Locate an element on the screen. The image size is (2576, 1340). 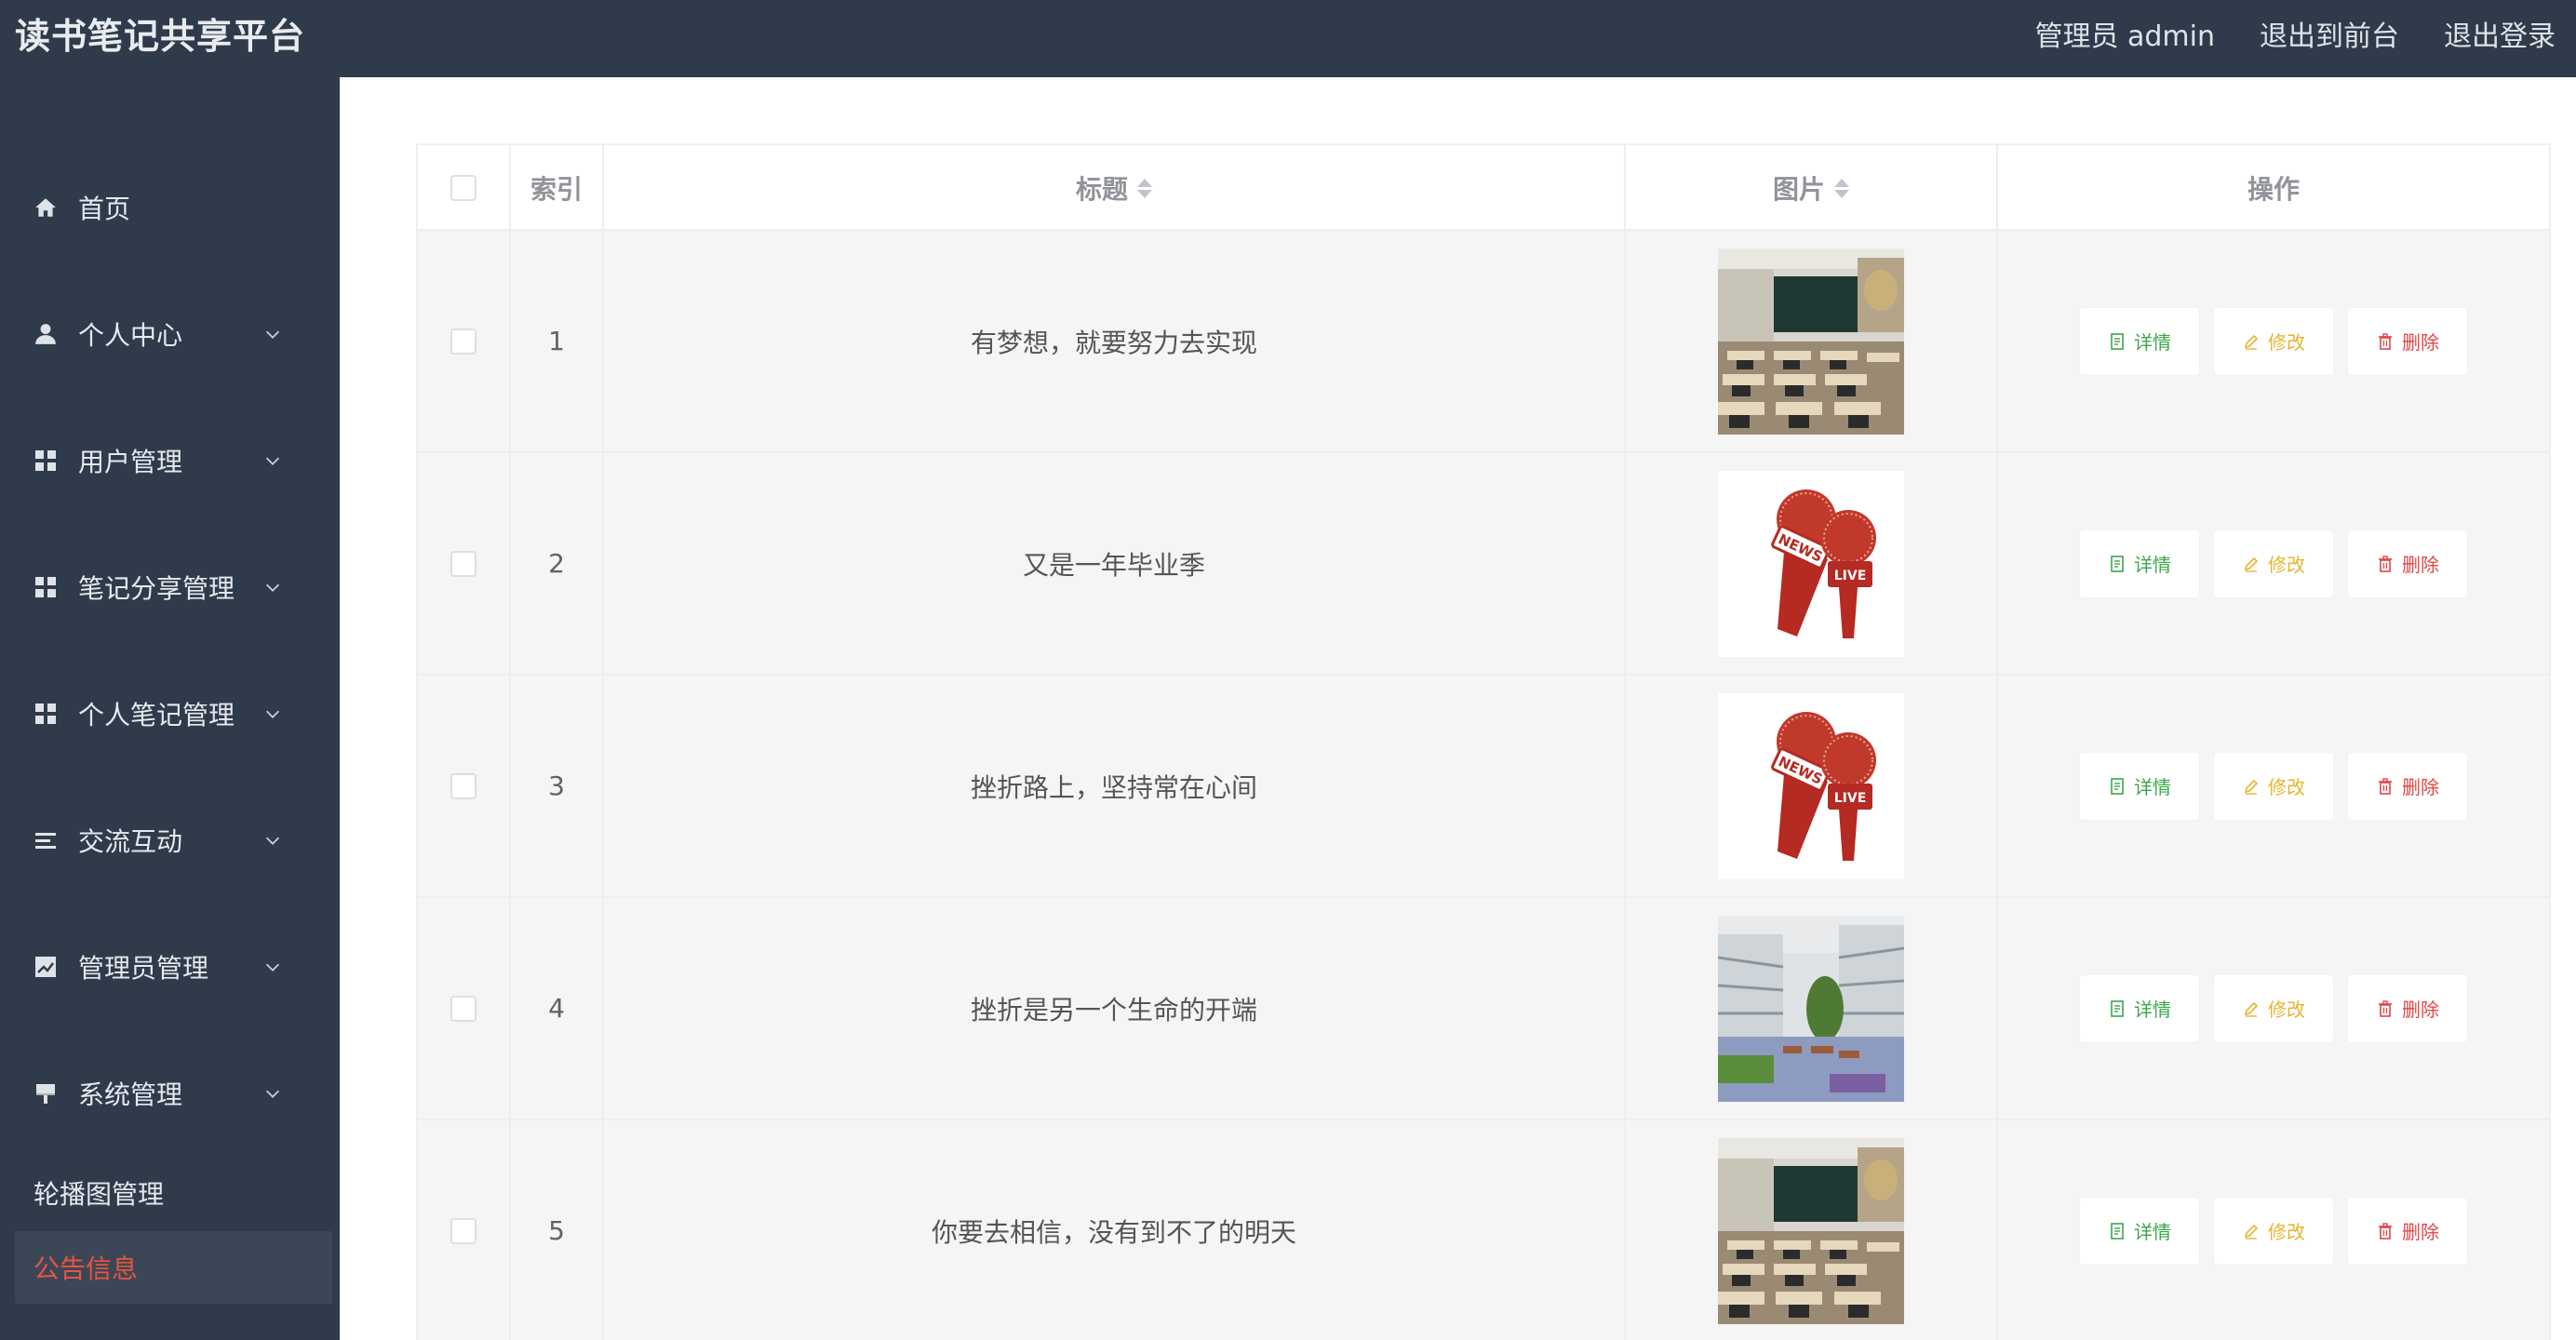
table-row: 4 挫折是另一个生命的开端 详情 修改 删除 is located at coordinates (1483, 1009).